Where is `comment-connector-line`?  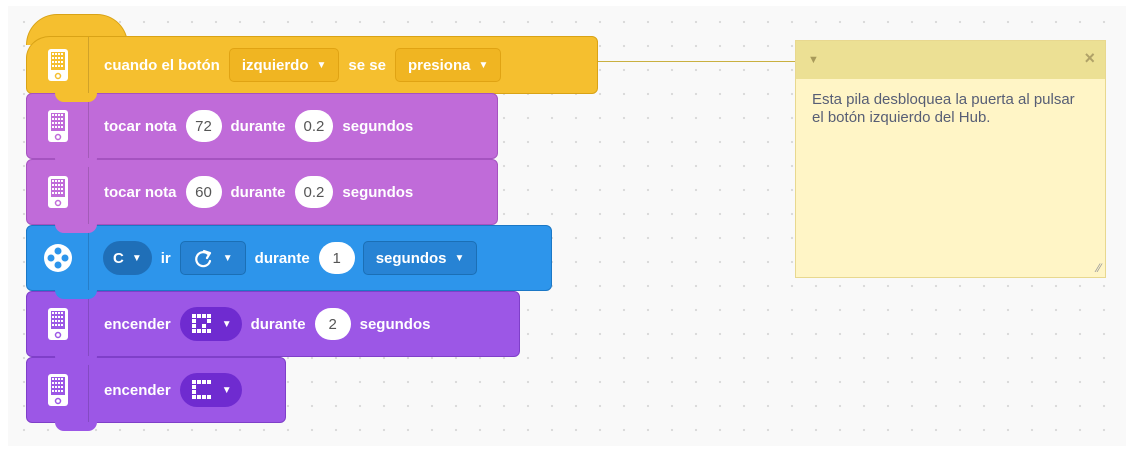 comment-connector-line is located at coordinates (696, 61).